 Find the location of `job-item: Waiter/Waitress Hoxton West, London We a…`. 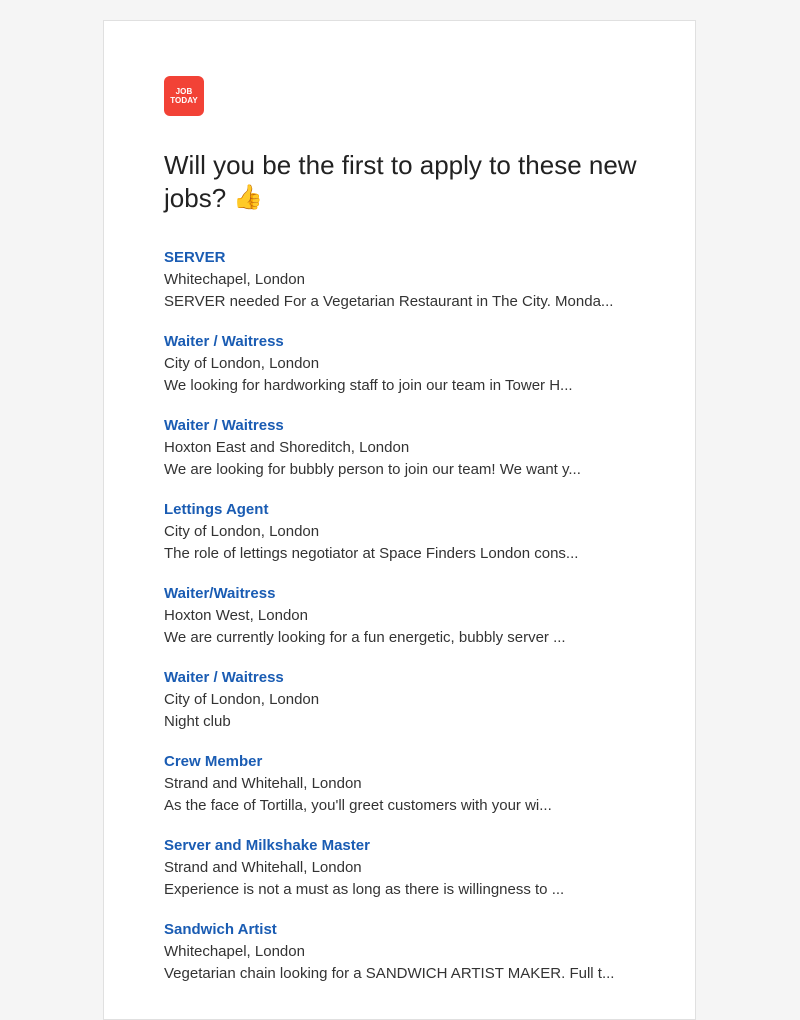

job-item: Waiter/Waitress Hoxton West, London We a… is located at coordinates (404, 625).